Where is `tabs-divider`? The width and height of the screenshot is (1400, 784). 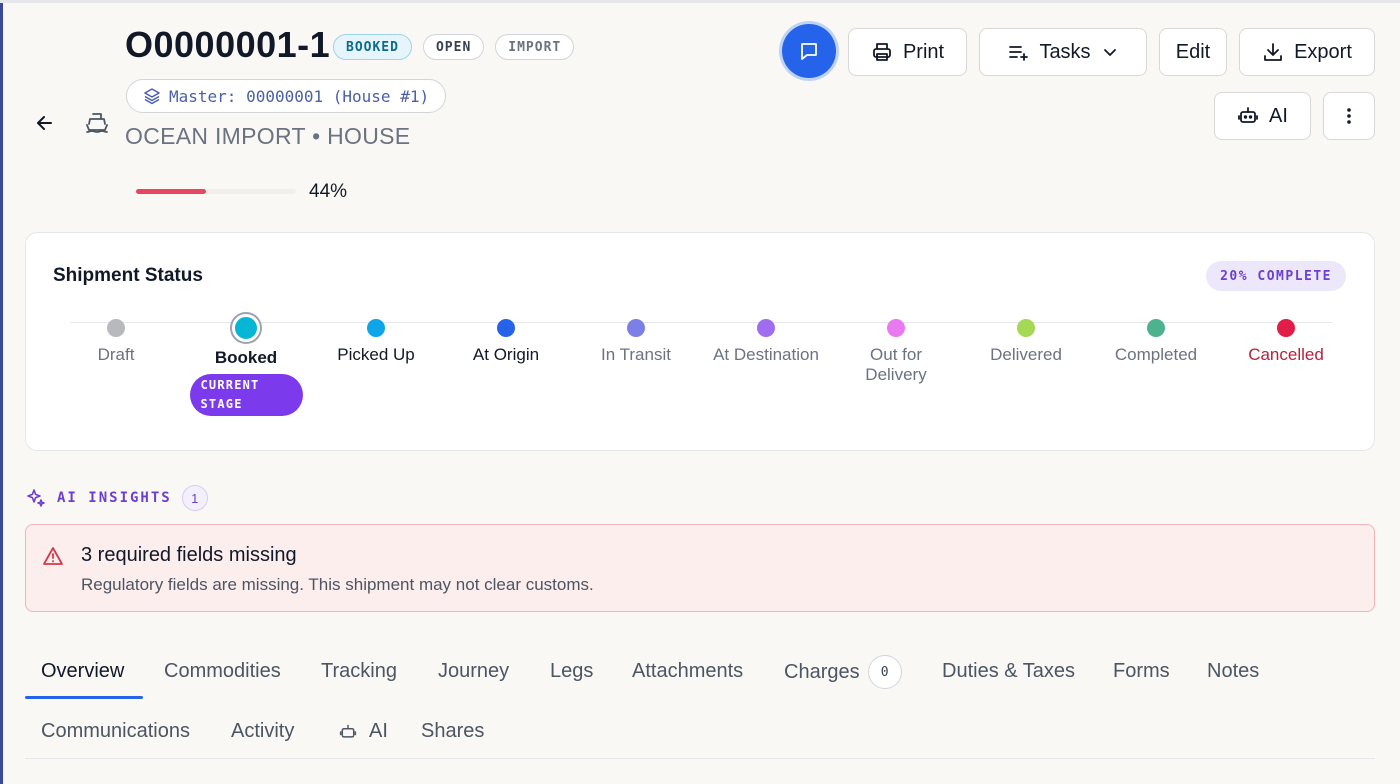
tabs-divider is located at coordinates (700, 758).